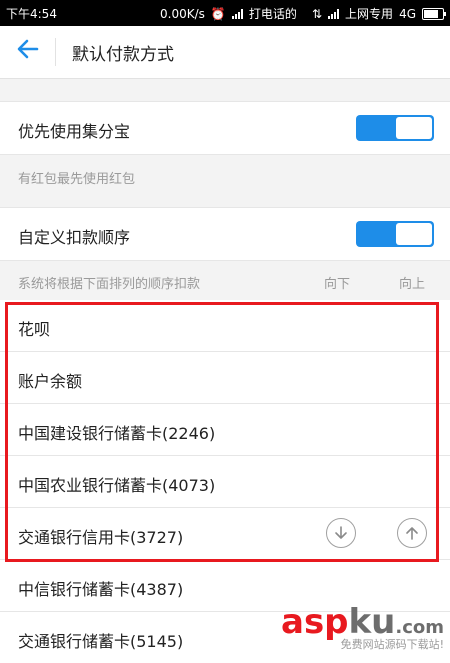 This screenshot has height=663, width=450. I want to click on network-type: 4G, so click(407, 13).